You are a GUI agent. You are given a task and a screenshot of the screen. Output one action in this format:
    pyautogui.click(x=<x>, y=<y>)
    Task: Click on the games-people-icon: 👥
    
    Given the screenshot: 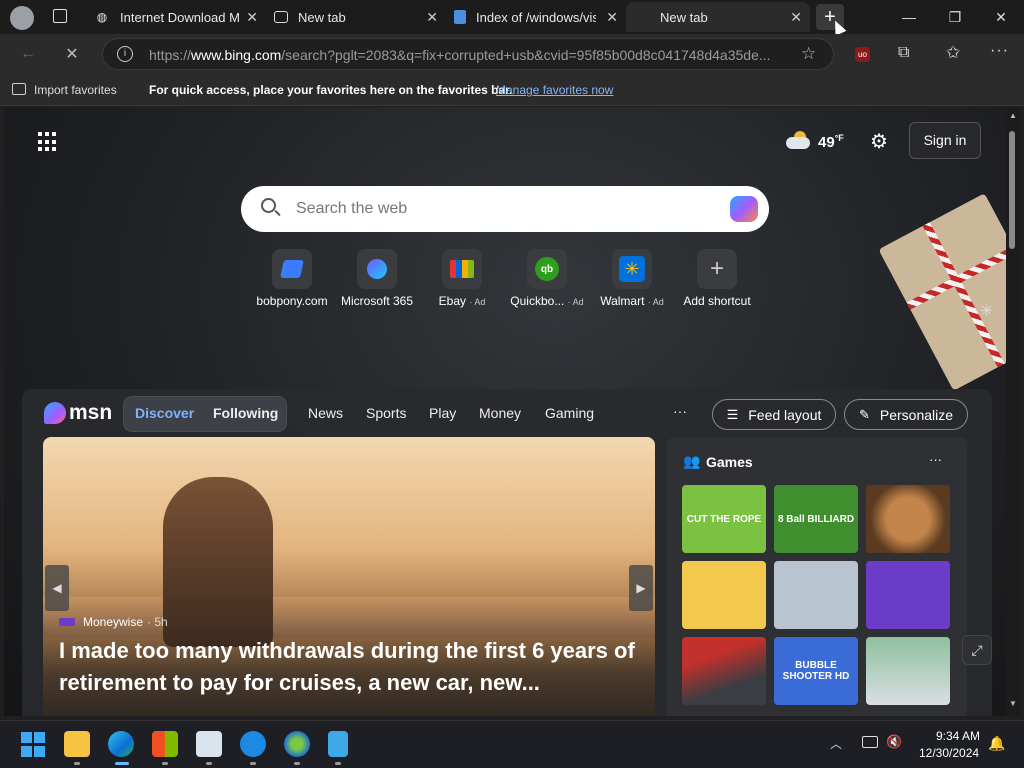 What is the action you would take?
    pyautogui.click(x=692, y=461)
    